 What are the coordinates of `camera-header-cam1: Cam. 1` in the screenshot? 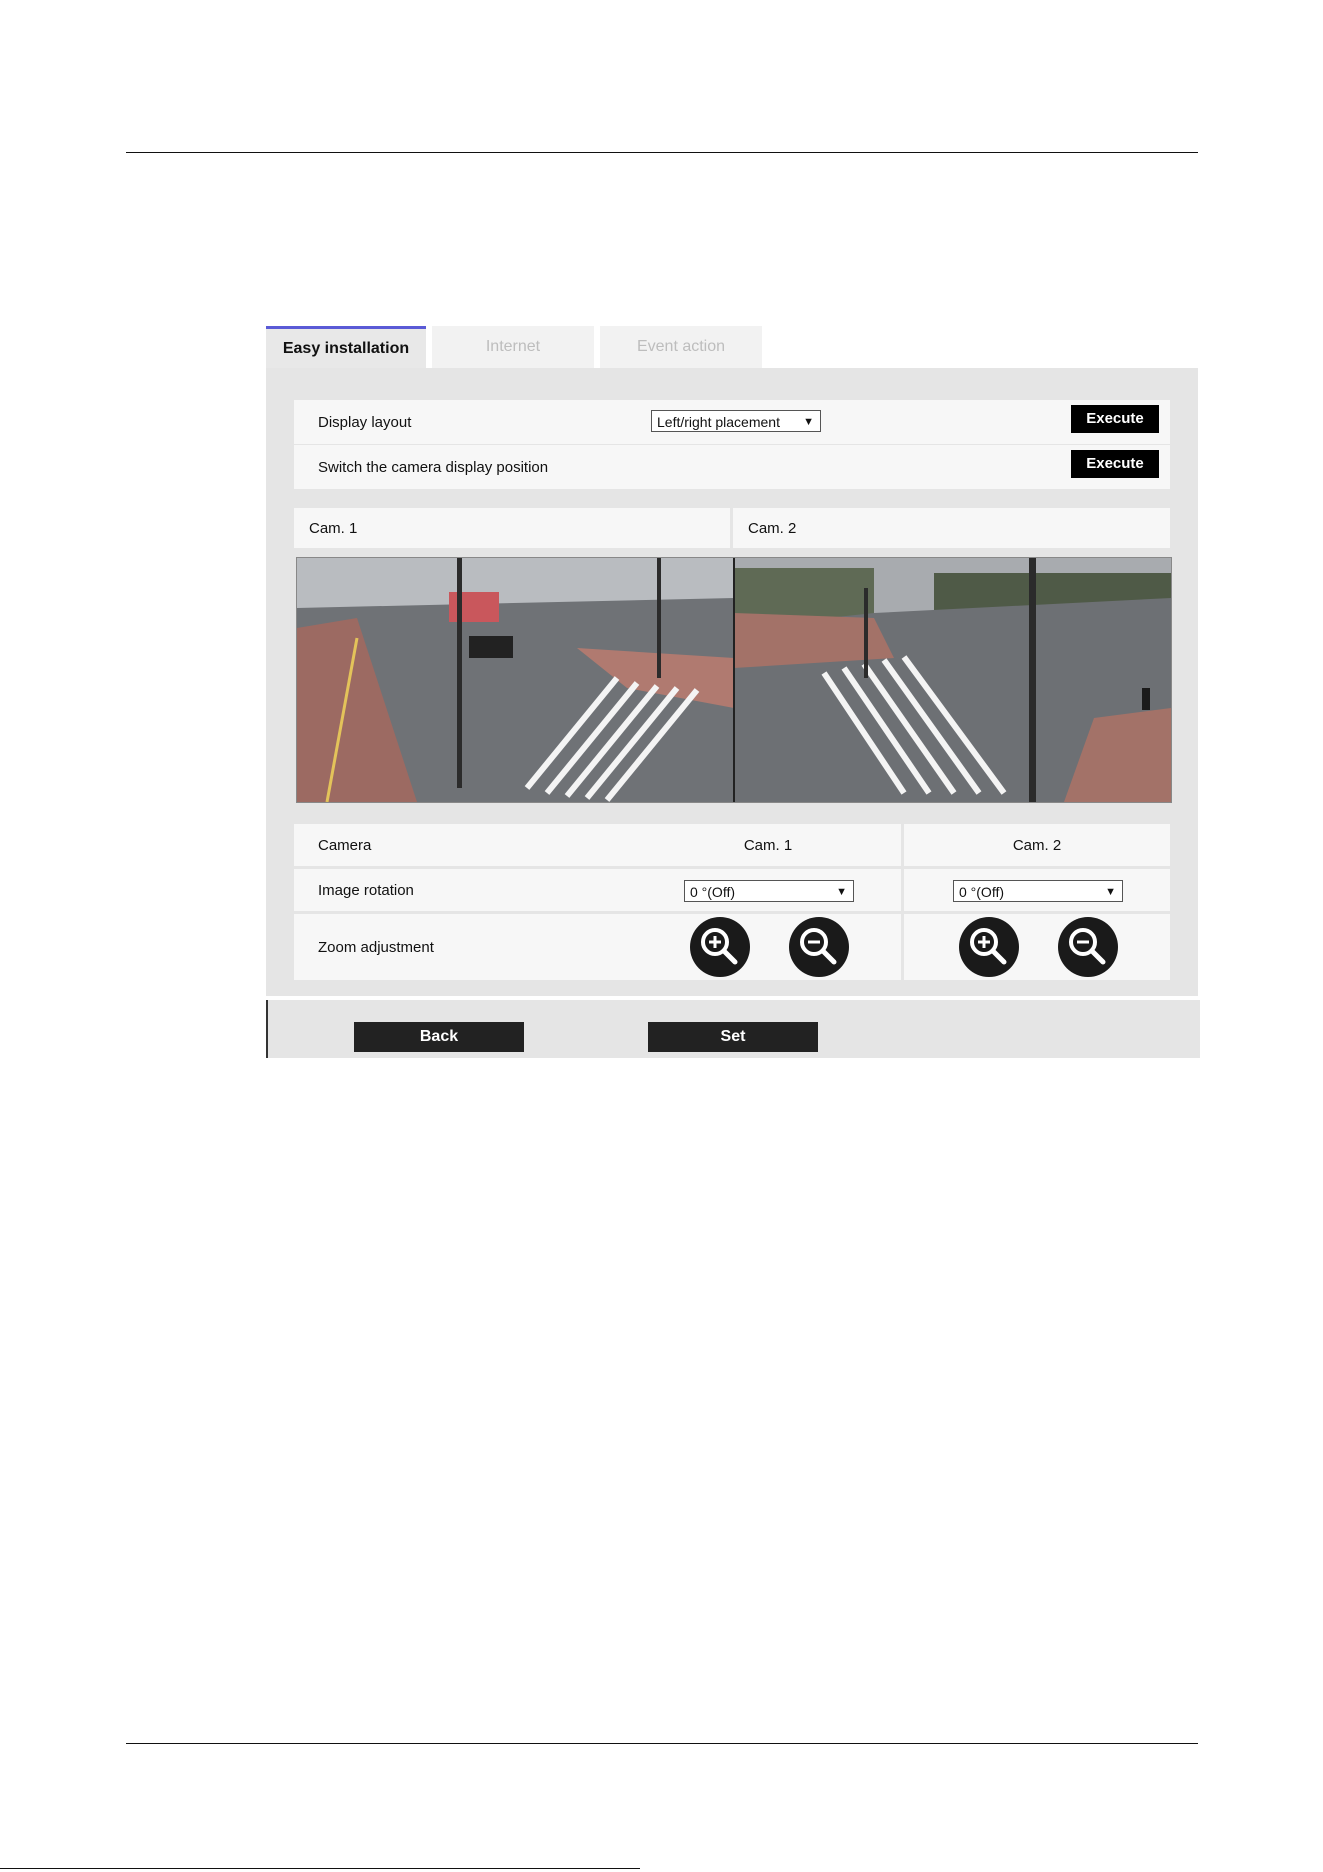 It's located at (768, 845).